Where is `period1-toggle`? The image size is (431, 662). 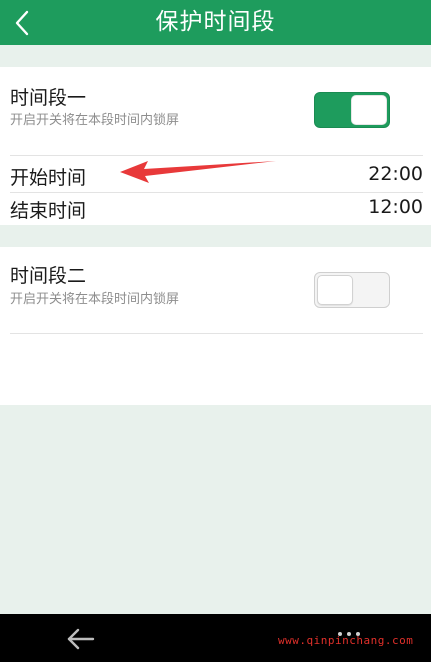 period1-toggle is located at coordinates (352, 110).